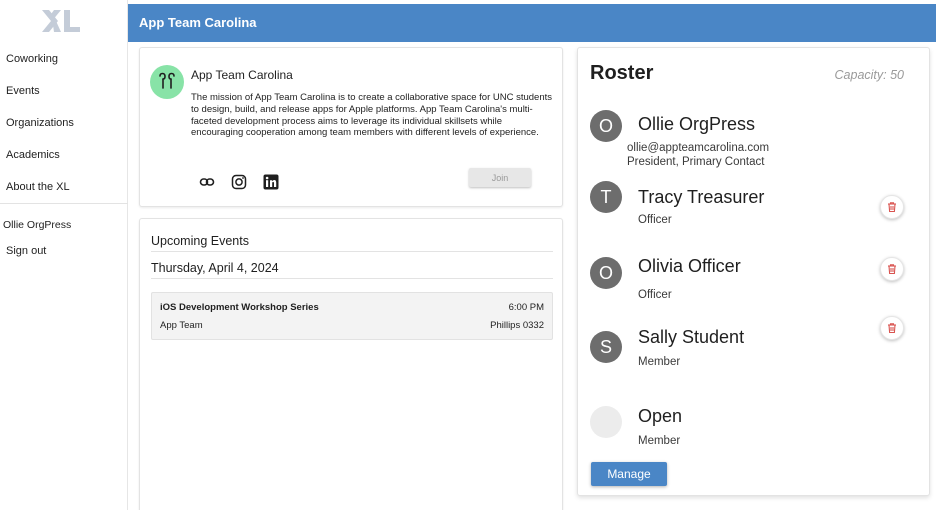 This screenshot has height=510, width=936. What do you see at coordinates (500, 177) in the screenshot?
I see `join-button: Join` at bounding box center [500, 177].